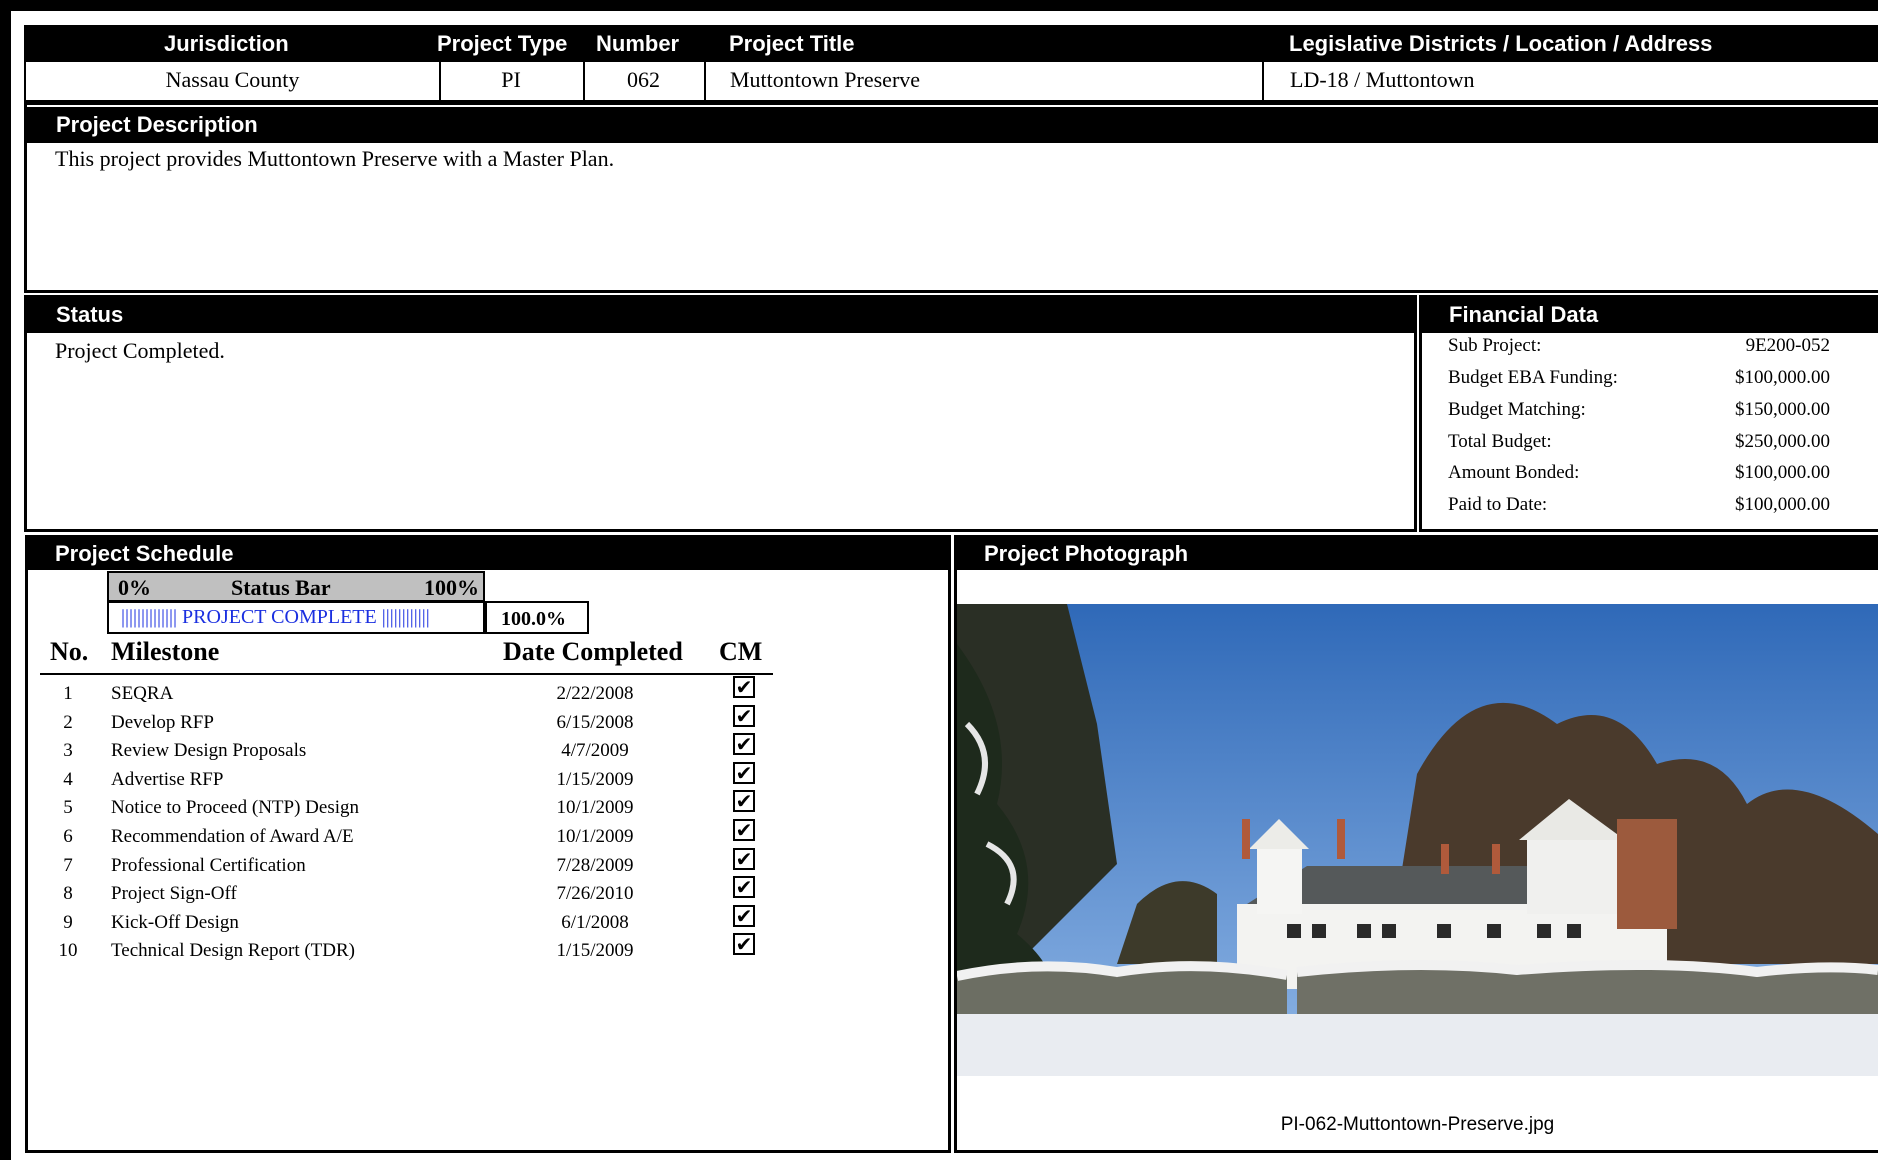  What do you see at coordinates (595, 865) in the screenshot?
I see `milestone-date: 7/28/2009` at bounding box center [595, 865].